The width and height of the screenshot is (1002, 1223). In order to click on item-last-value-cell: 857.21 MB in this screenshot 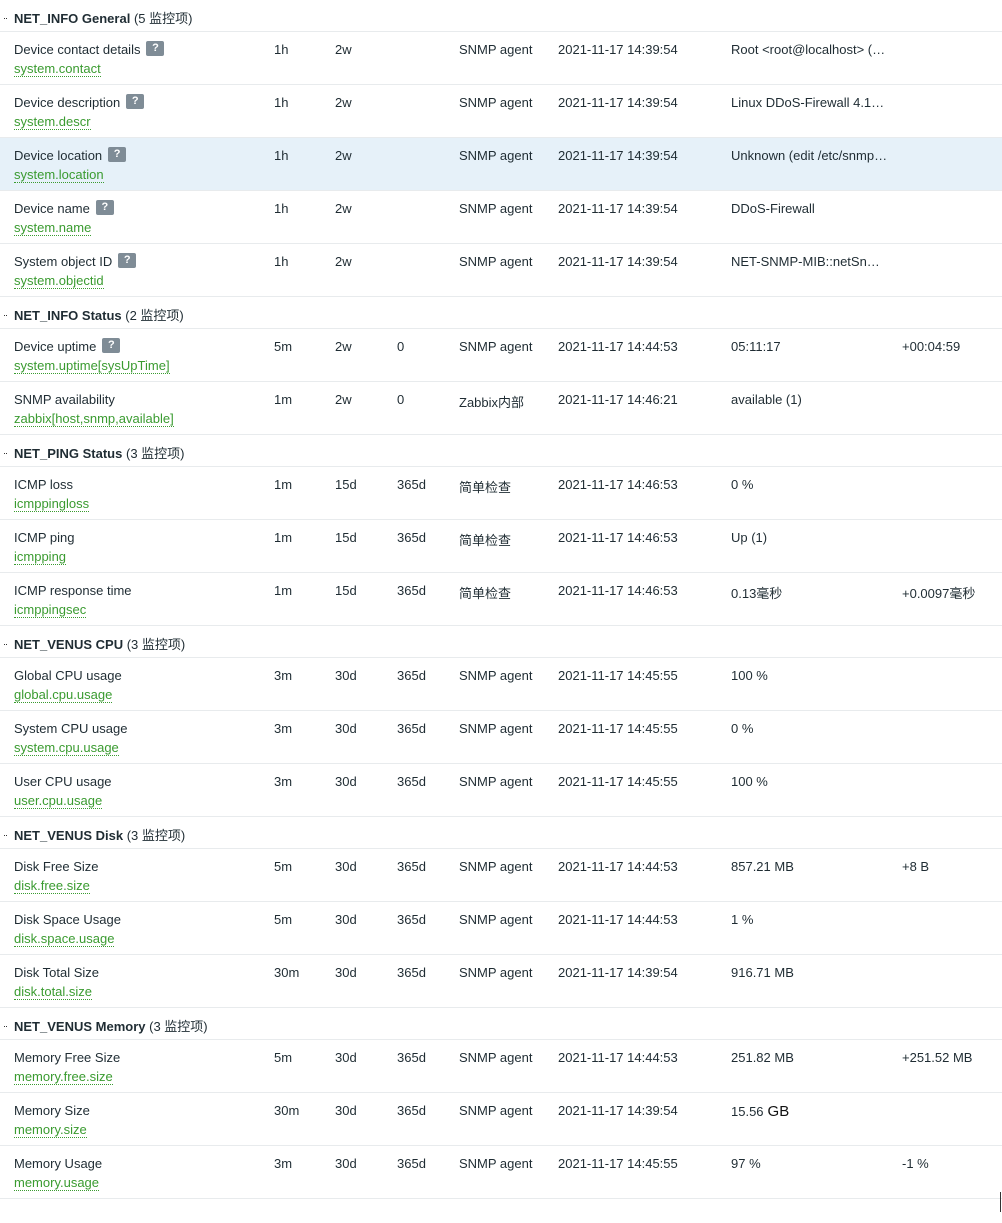, I will do `click(762, 866)`.